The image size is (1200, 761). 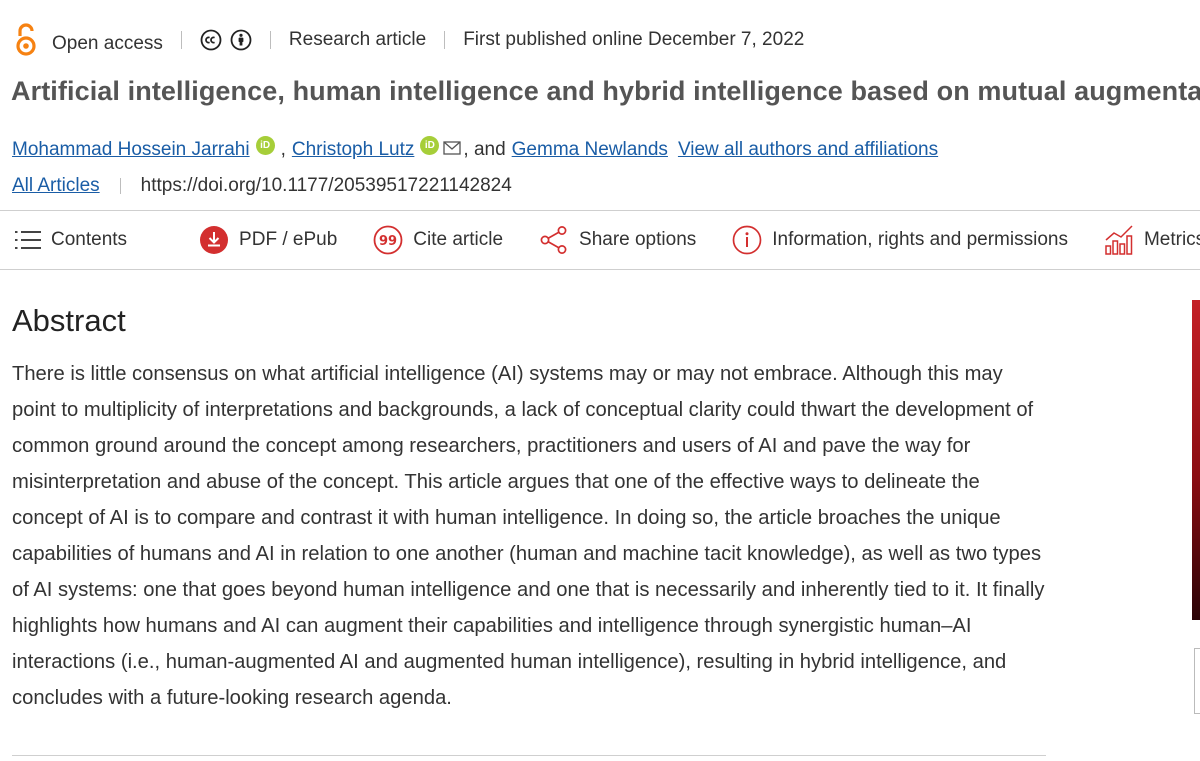 What do you see at coordinates (1171, 239) in the screenshot?
I see `metrics-label: Metrics` at bounding box center [1171, 239].